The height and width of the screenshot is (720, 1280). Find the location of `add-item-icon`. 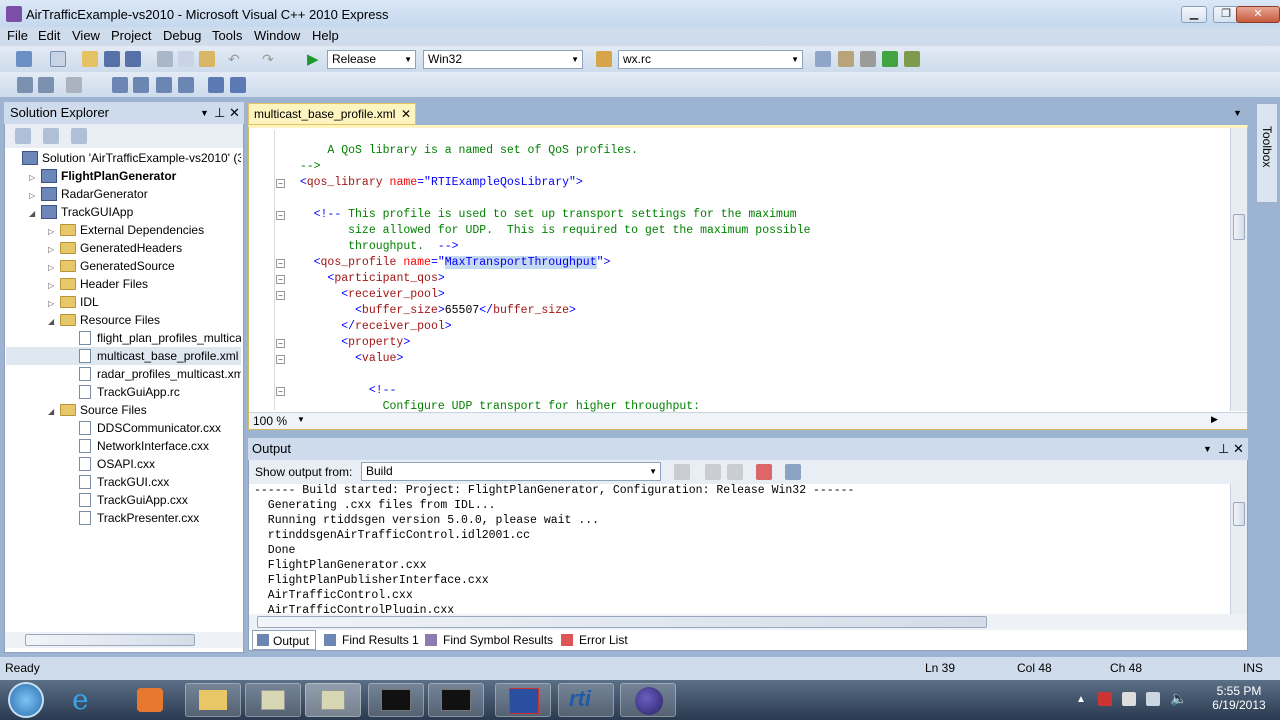

add-item-icon is located at coordinates (58, 59).